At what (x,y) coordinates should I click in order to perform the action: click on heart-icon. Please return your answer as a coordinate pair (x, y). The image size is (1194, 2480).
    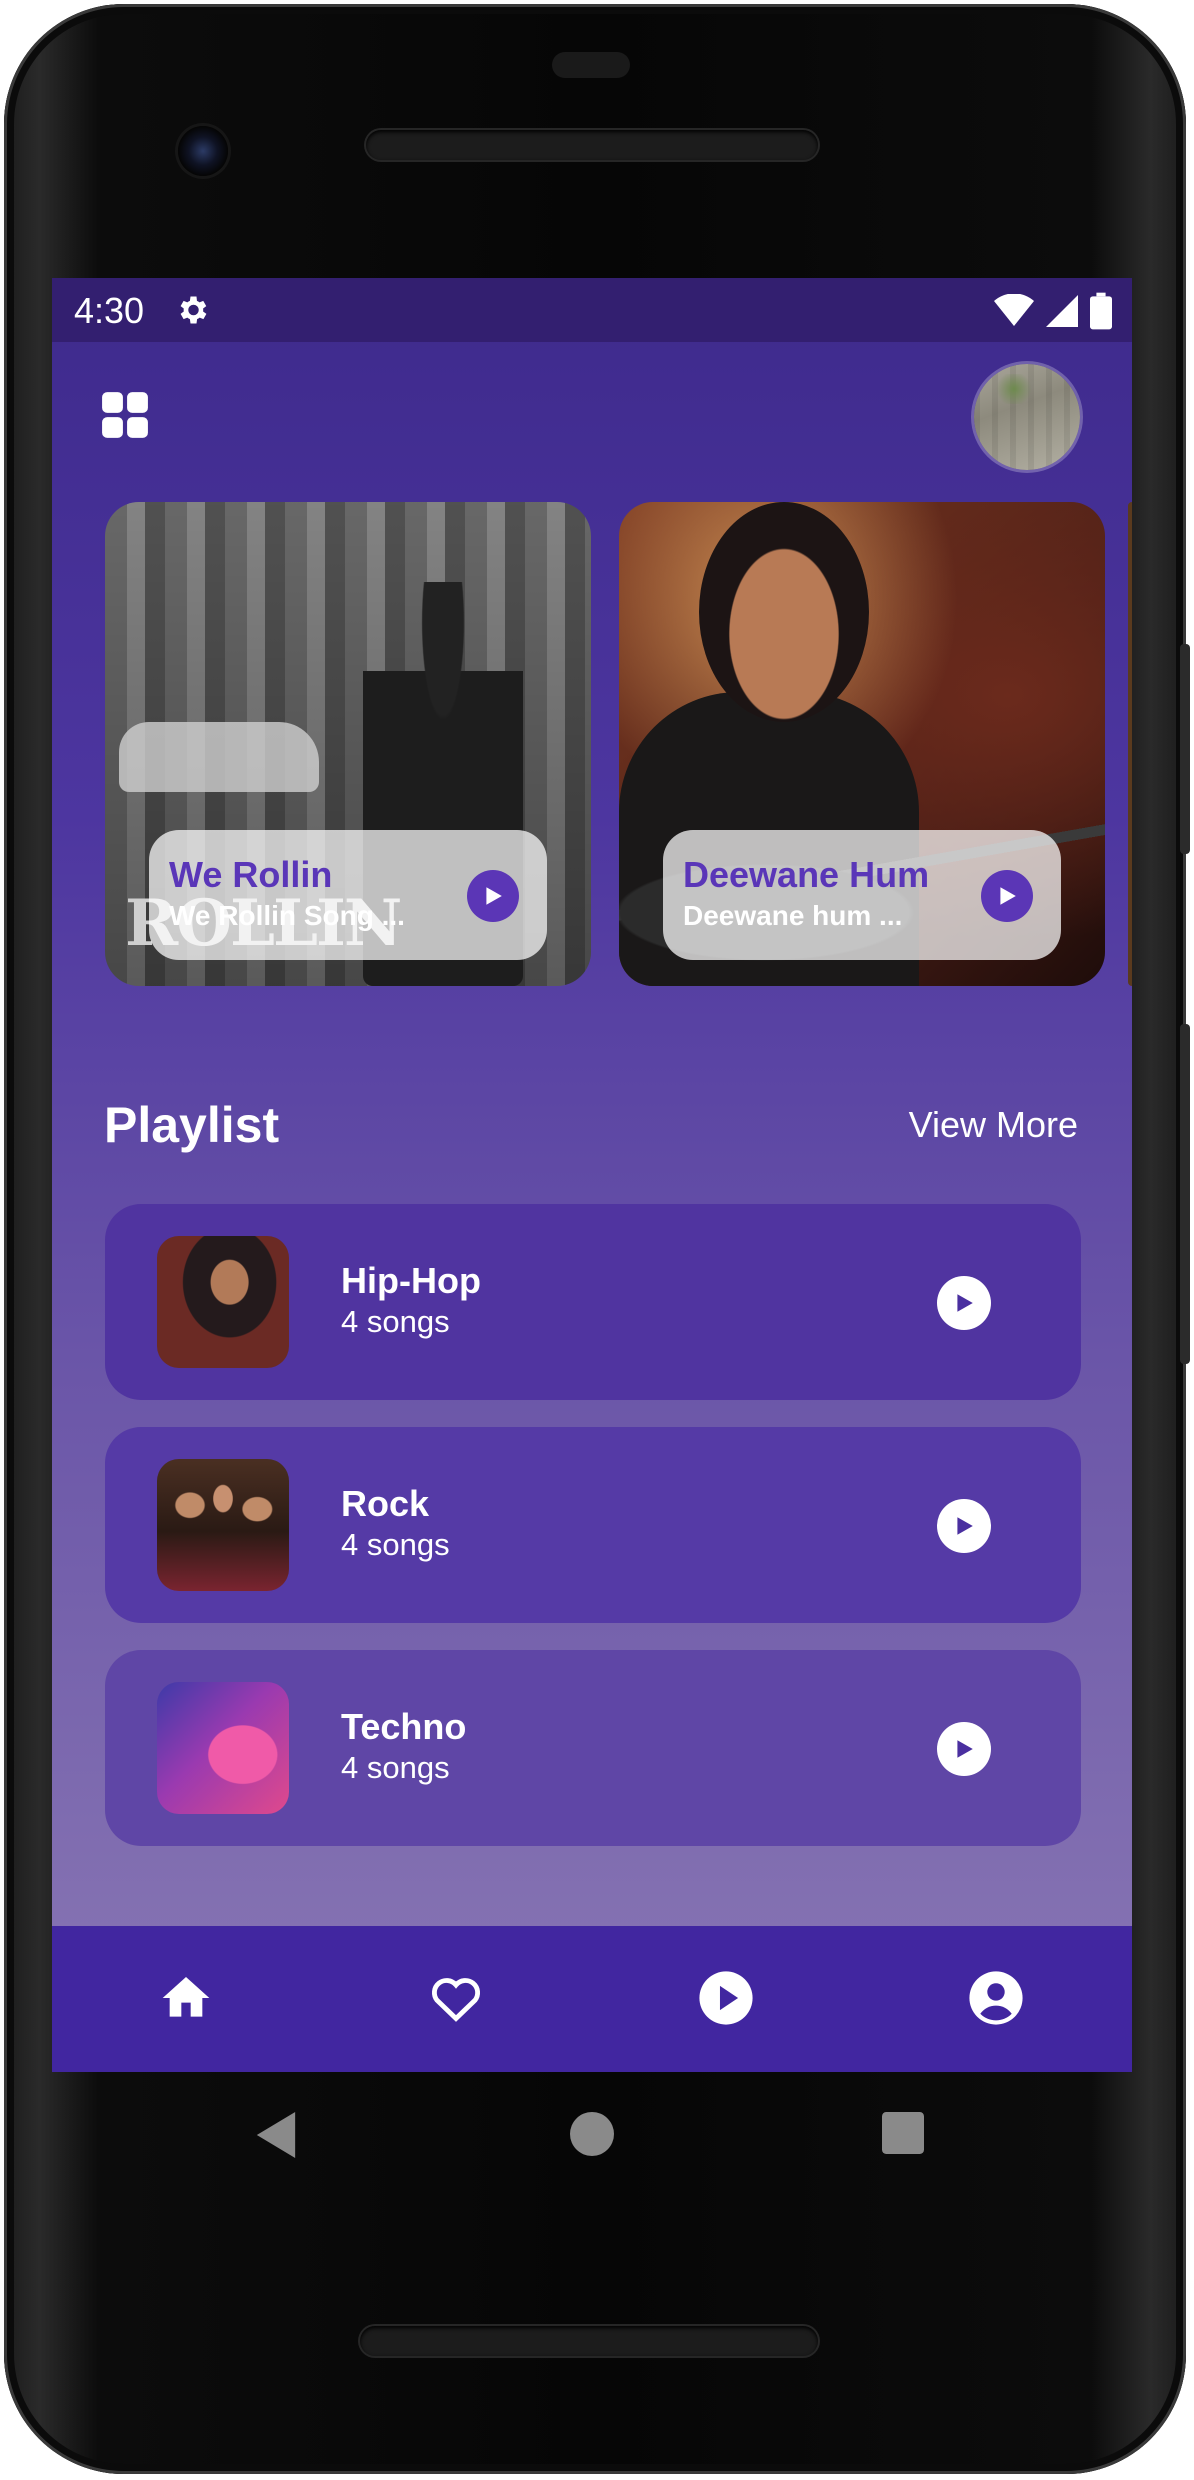
    Looking at the image, I should click on (456, 2000).